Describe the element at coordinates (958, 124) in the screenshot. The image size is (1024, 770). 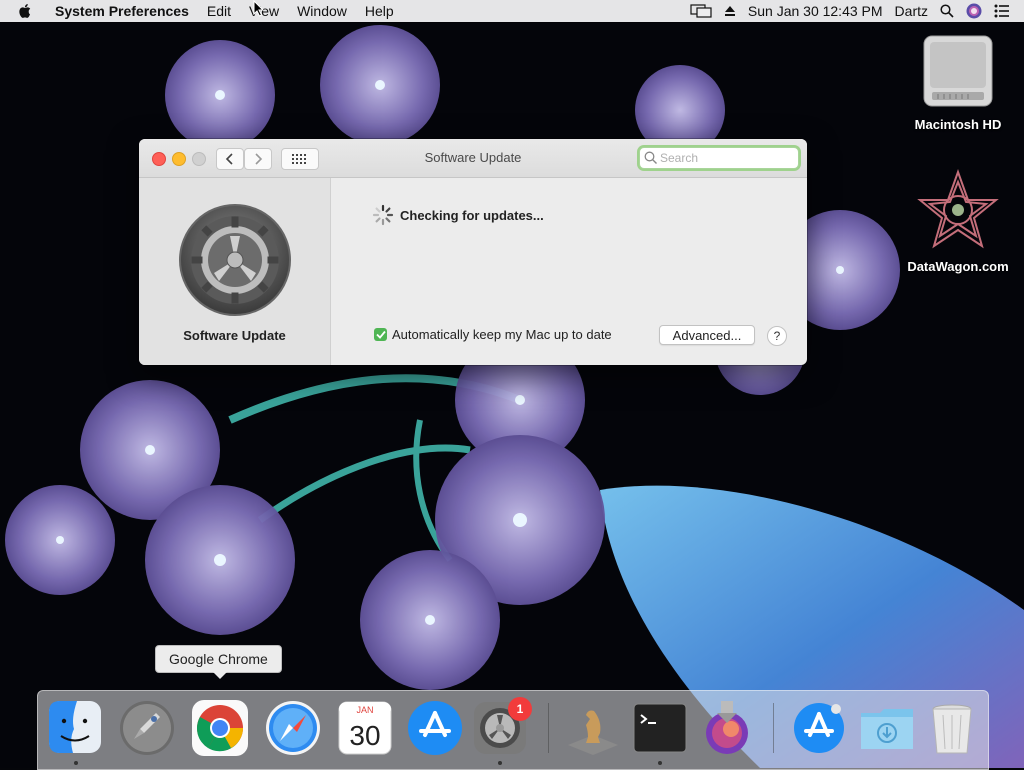
I see `desktop-icon-label: Macintosh HD` at that location.